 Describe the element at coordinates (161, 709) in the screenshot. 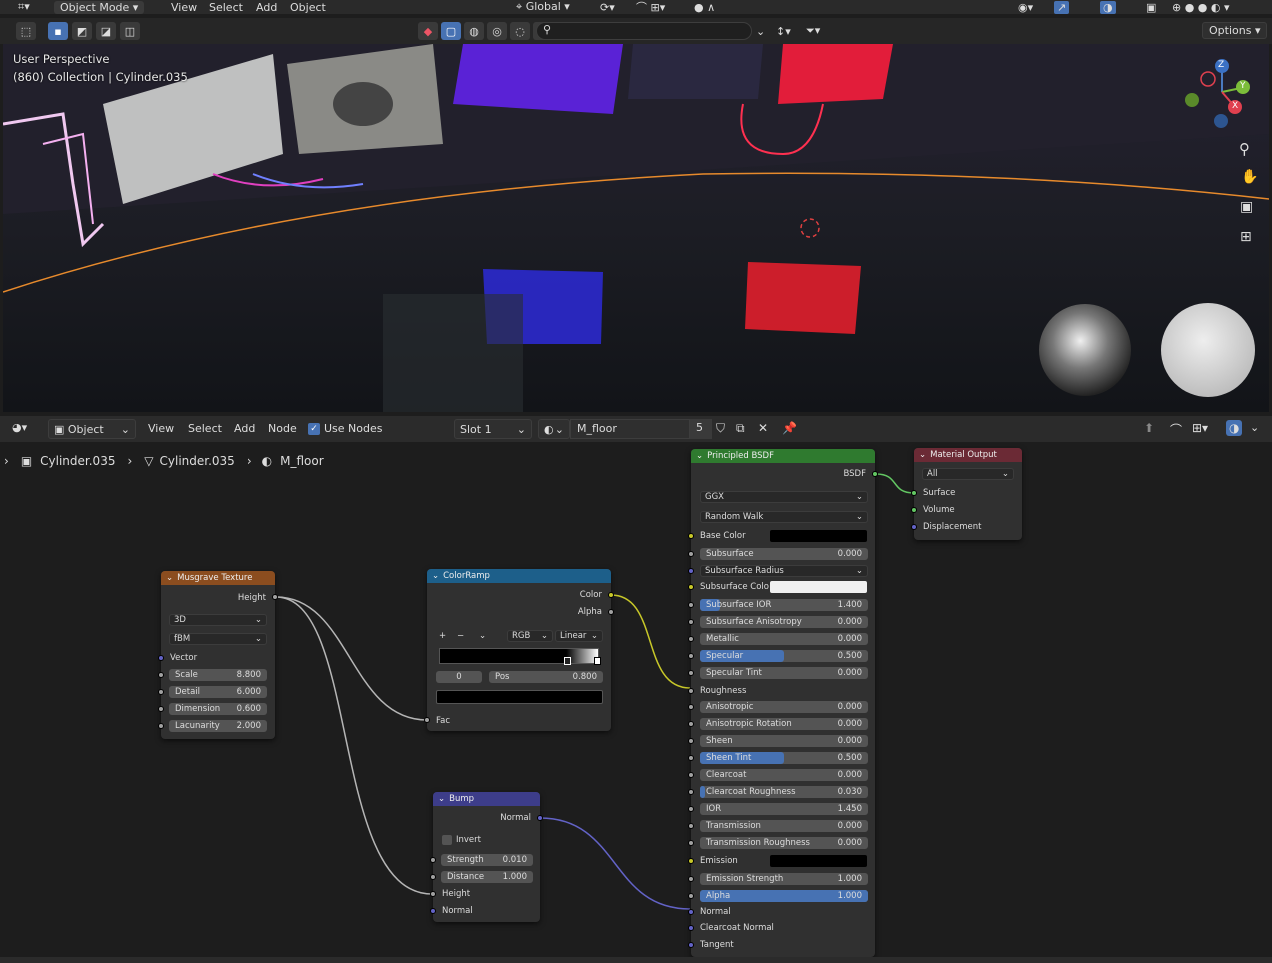

I see `dimension-socket` at that location.